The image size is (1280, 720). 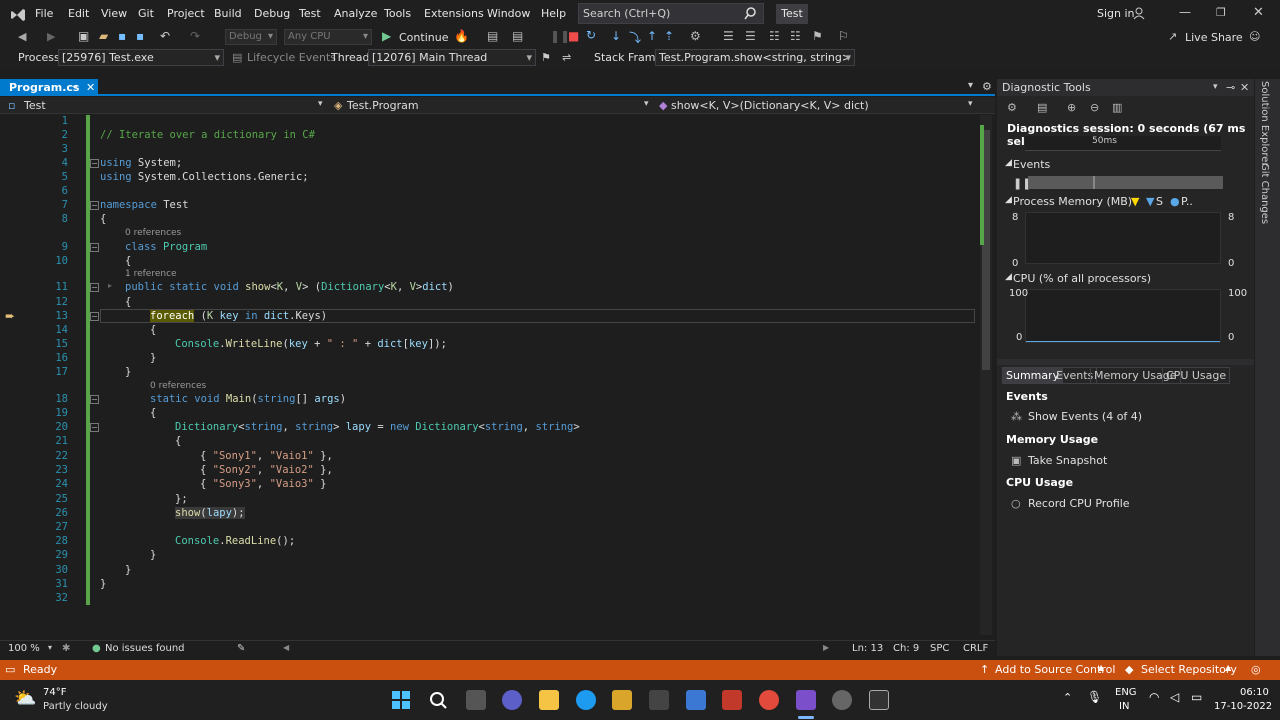 What do you see at coordinates (671, 13) in the screenshot?
I see `search-box: Search (Ctrl+Q)` at bounding box center [671, 13].